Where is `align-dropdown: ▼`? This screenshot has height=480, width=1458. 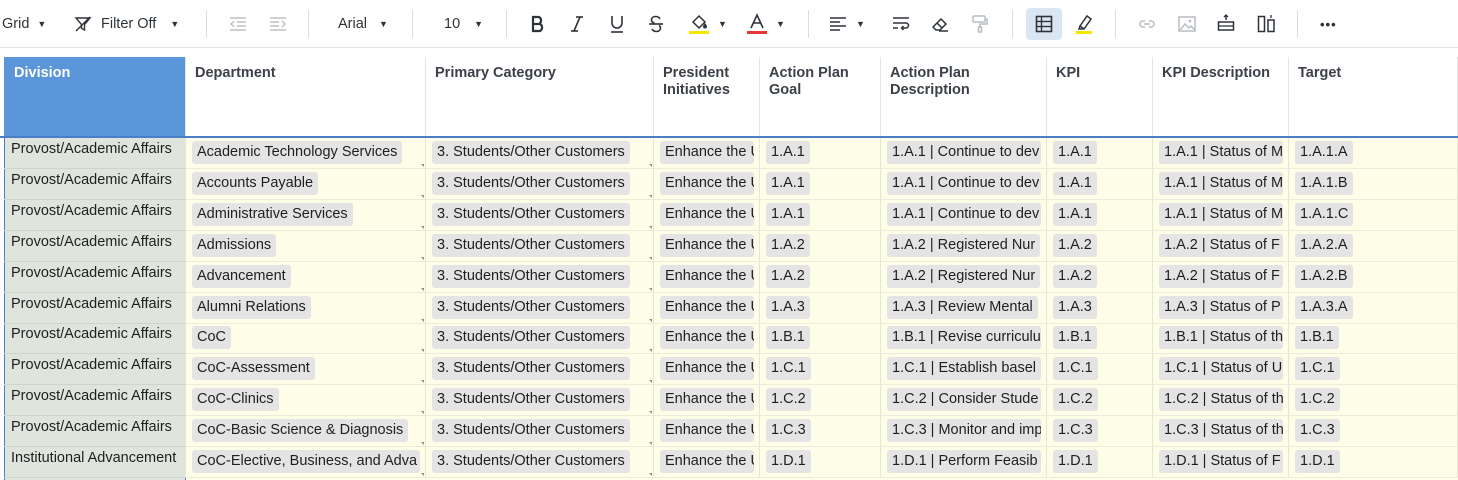 align-dropdown: ▼ is located at coordinates (846, 24).